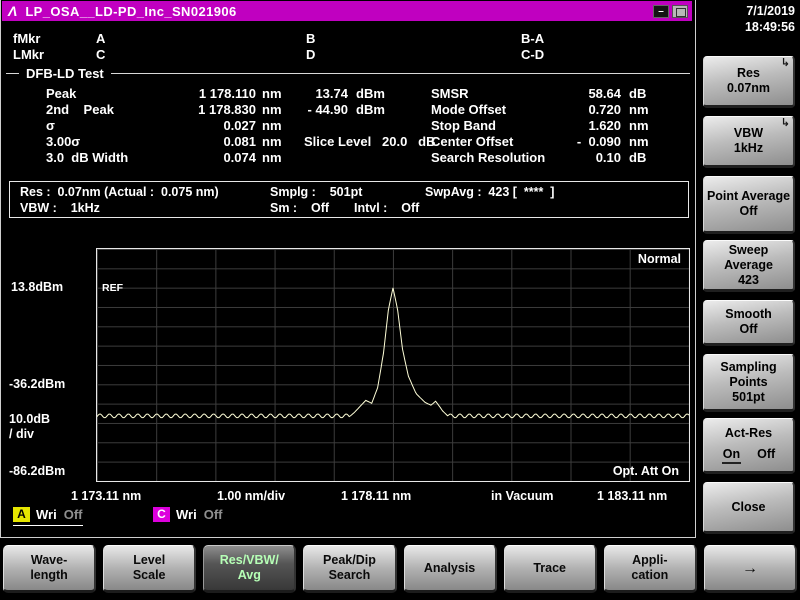 The image size is (800, 600). Describe the element at coordinates (608, 157) in the screenshot. I see `result-value: 0.10` at that location.